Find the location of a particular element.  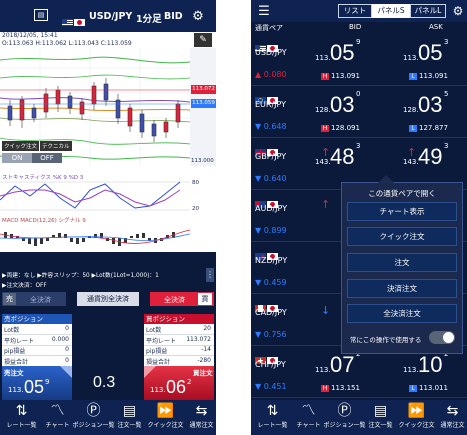

quick-order-on-button: ON is located at coordinates (17, 158).